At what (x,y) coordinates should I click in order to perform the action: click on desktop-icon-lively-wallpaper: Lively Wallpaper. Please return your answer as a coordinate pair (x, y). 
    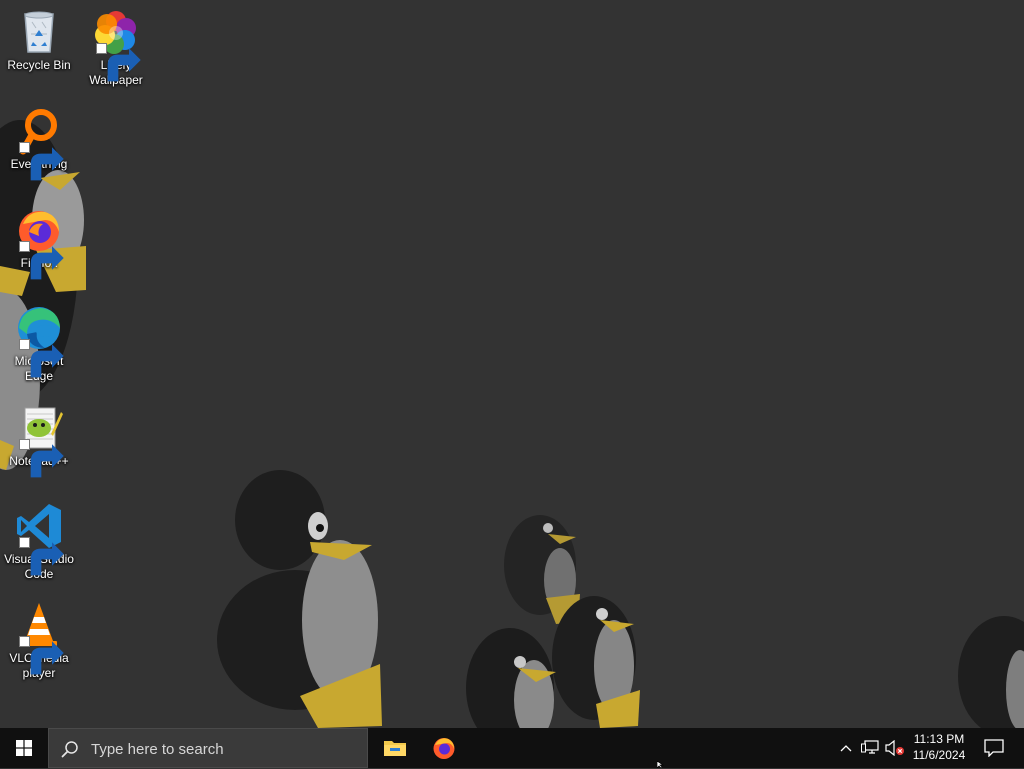
    Looking at the image, I should click on (116, 48).